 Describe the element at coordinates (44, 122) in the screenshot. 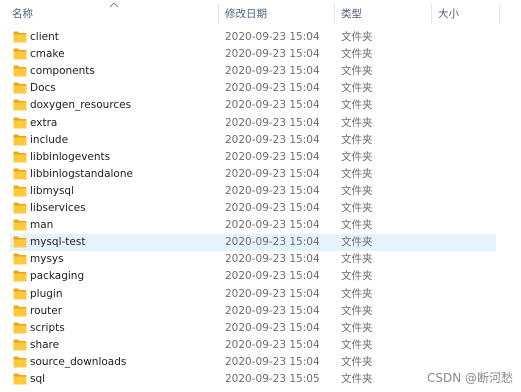

I see `file-name: extra` at that location.